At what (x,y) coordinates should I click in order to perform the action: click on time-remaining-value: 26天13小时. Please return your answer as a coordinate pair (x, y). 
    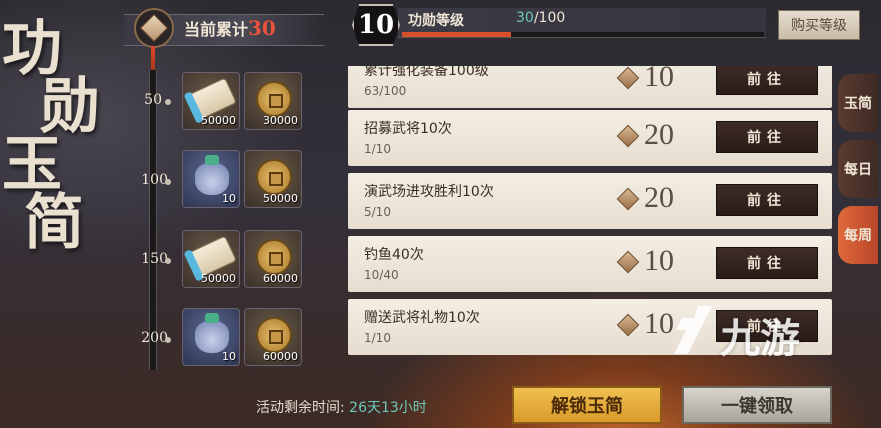
    Looking at the image, I should click on (388, 408).